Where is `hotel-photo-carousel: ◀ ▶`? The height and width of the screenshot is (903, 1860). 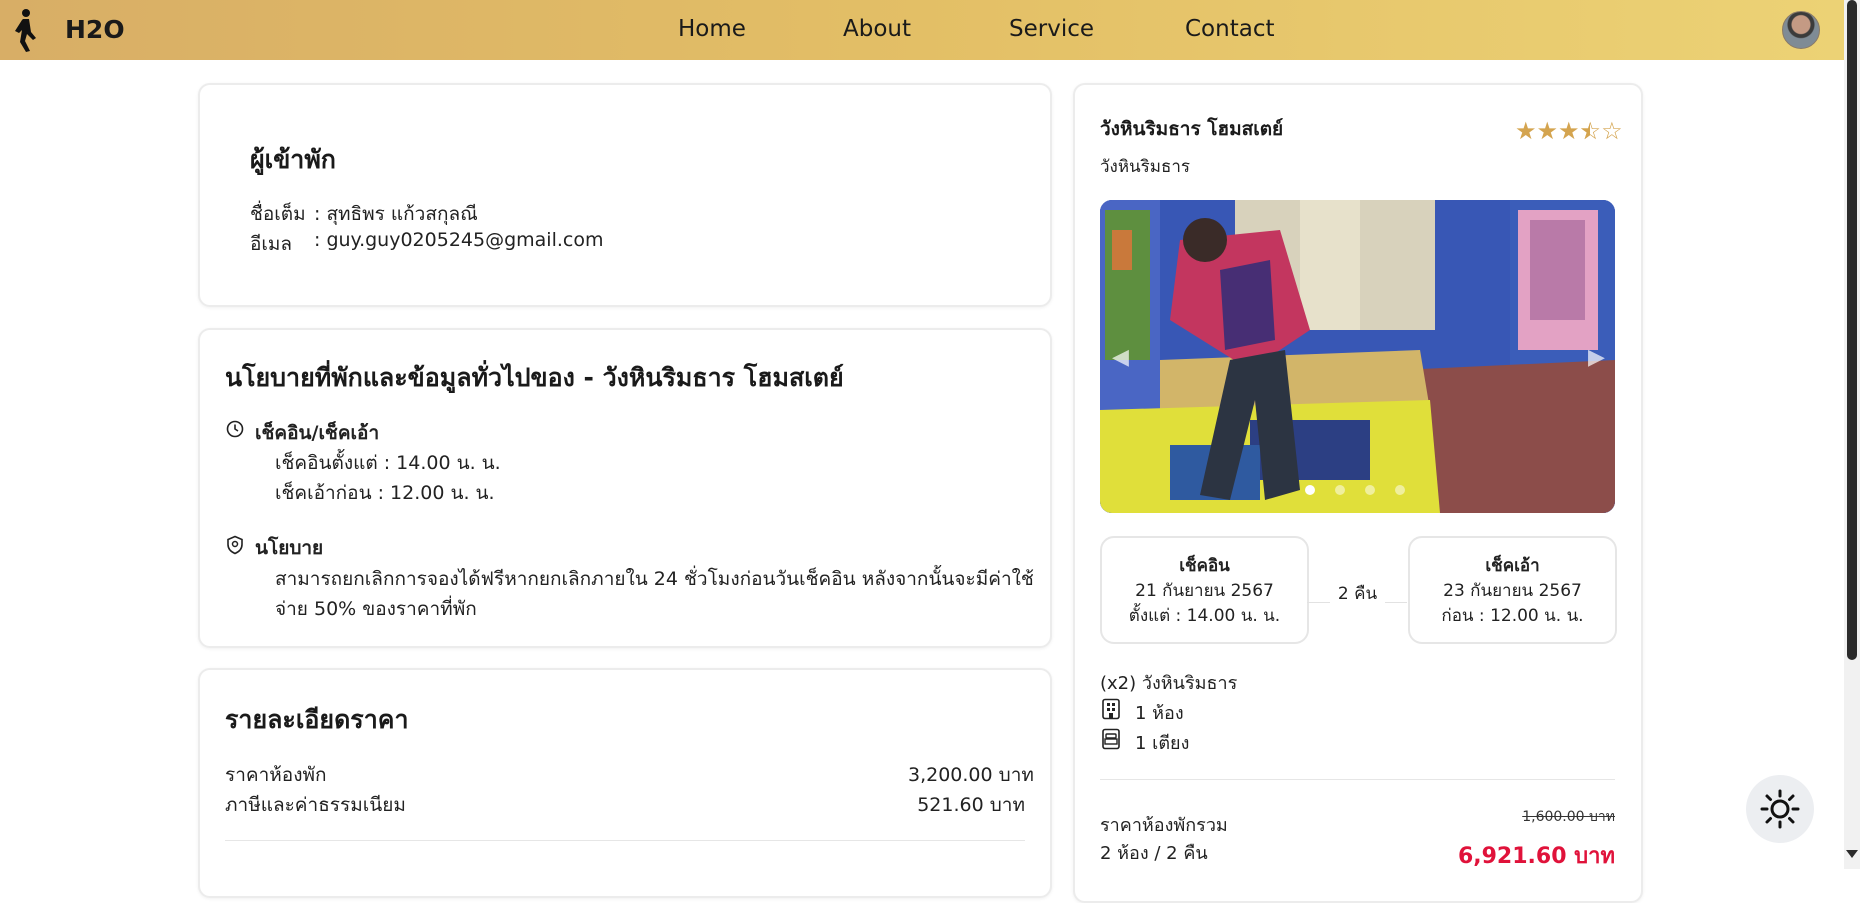 hotel-photo-carousel: ◀ ▶ is located at coordinates (1357, 356).